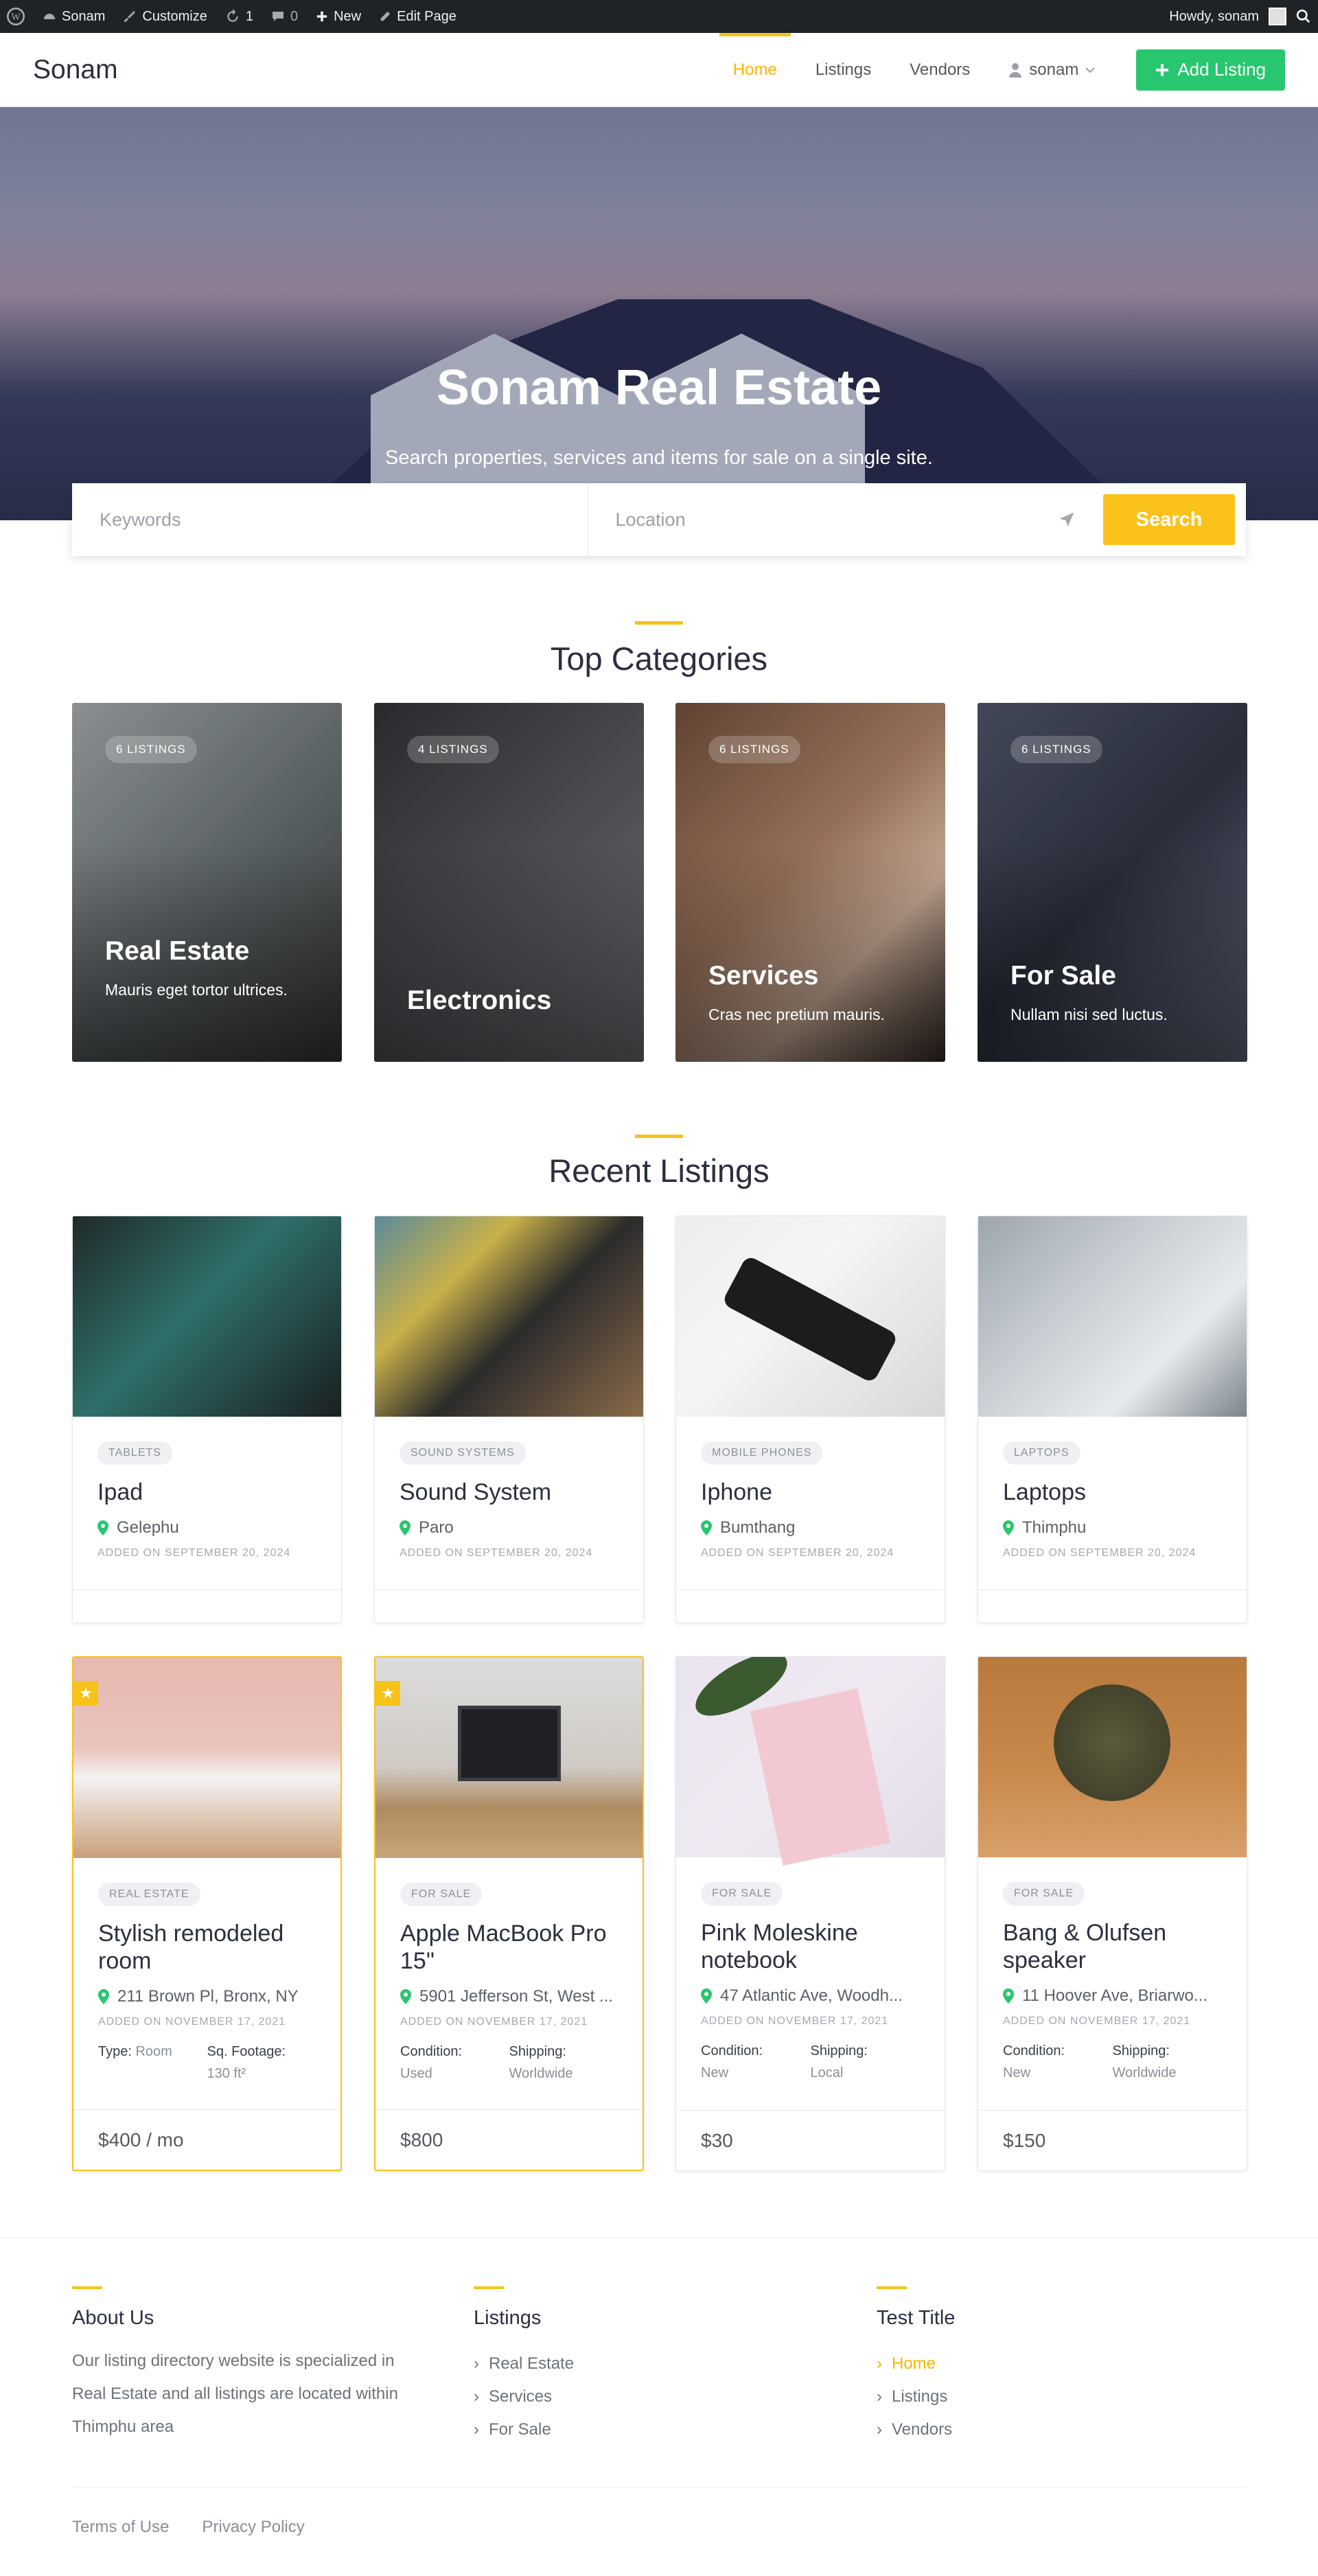 Image resolution: width=1318 pixels, height=2576 pixels. Describe the element at coordinates (916, 2396) in the screenshot. I see `footer-link-listings: › Listings` at that location.